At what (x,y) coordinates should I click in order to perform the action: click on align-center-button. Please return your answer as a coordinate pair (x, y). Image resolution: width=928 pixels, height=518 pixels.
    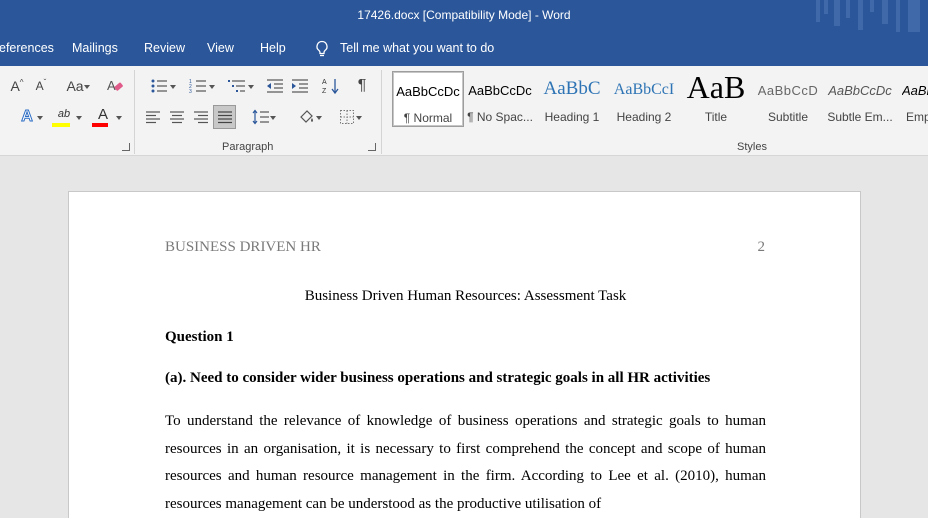
    Looking at the image, I should click on (177, 117).